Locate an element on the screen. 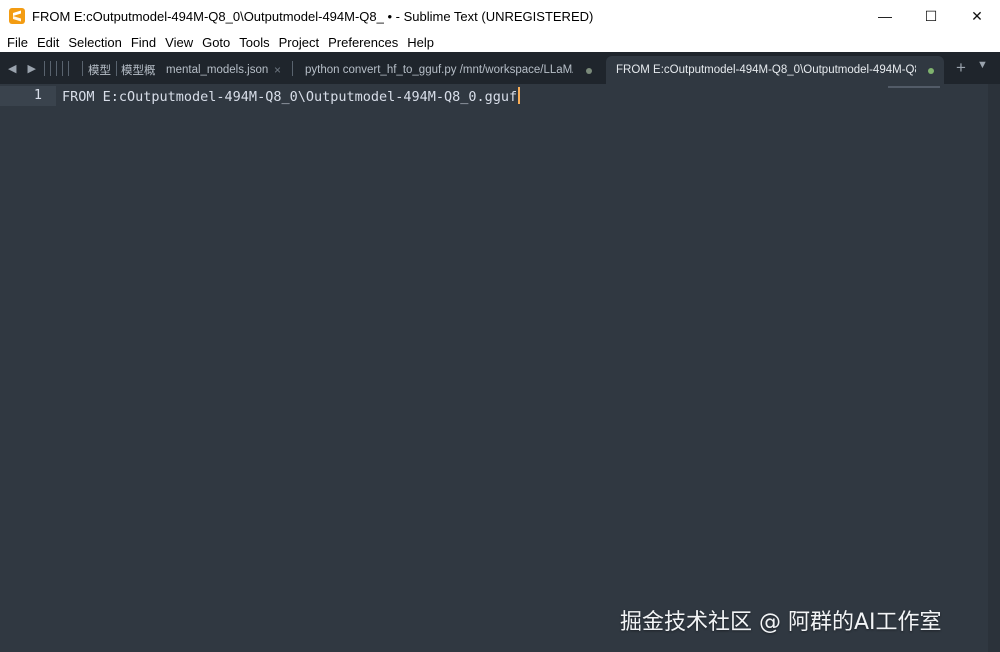 This screenshot has width=1000, height=652. sublime-logo-icon is located at coordinates (17, 16).